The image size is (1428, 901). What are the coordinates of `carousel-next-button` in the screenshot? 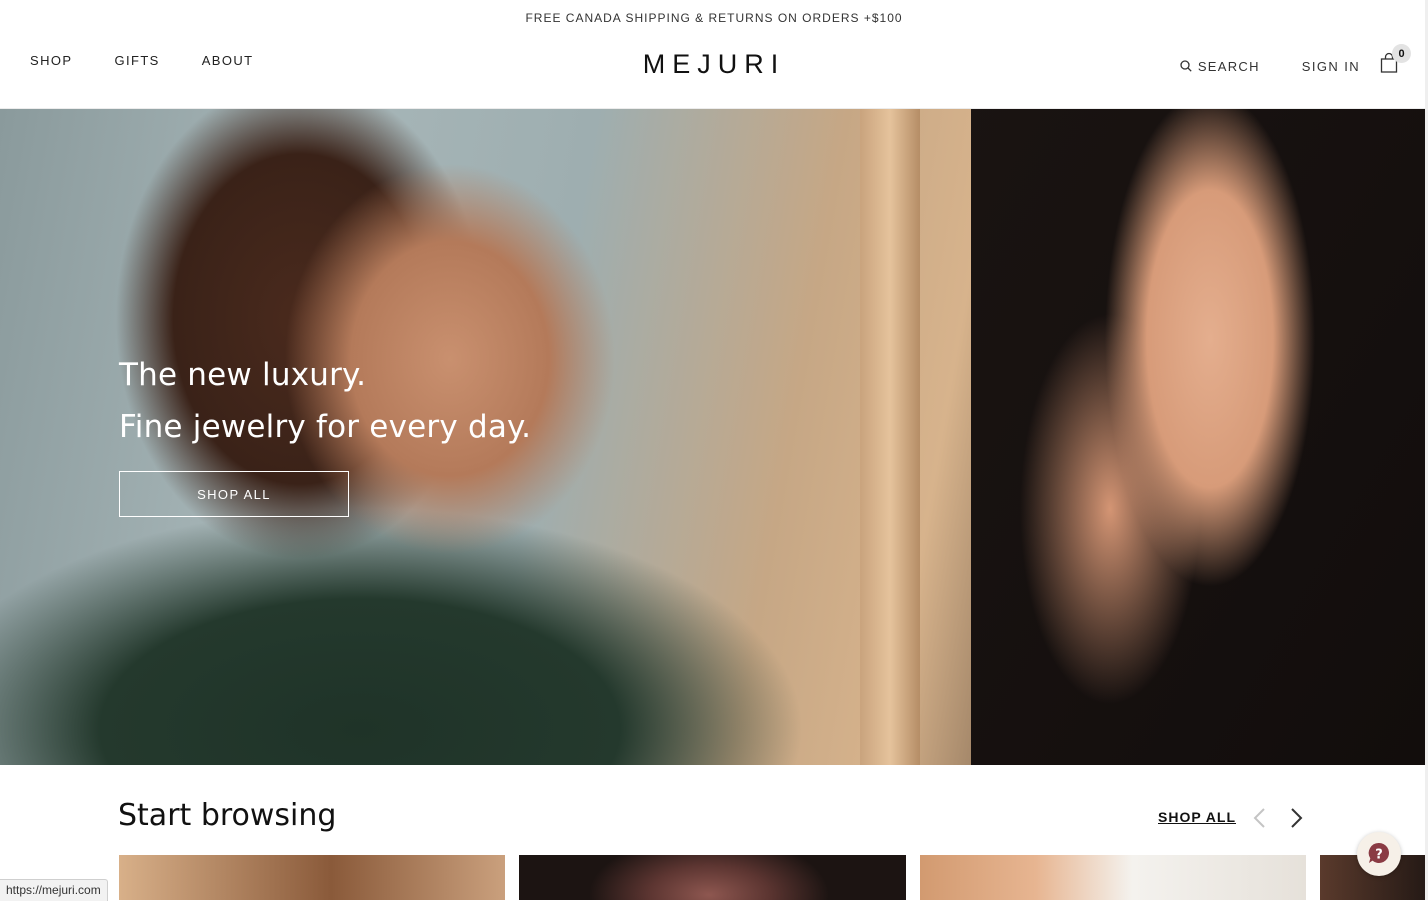 It's located at (1296, 818).